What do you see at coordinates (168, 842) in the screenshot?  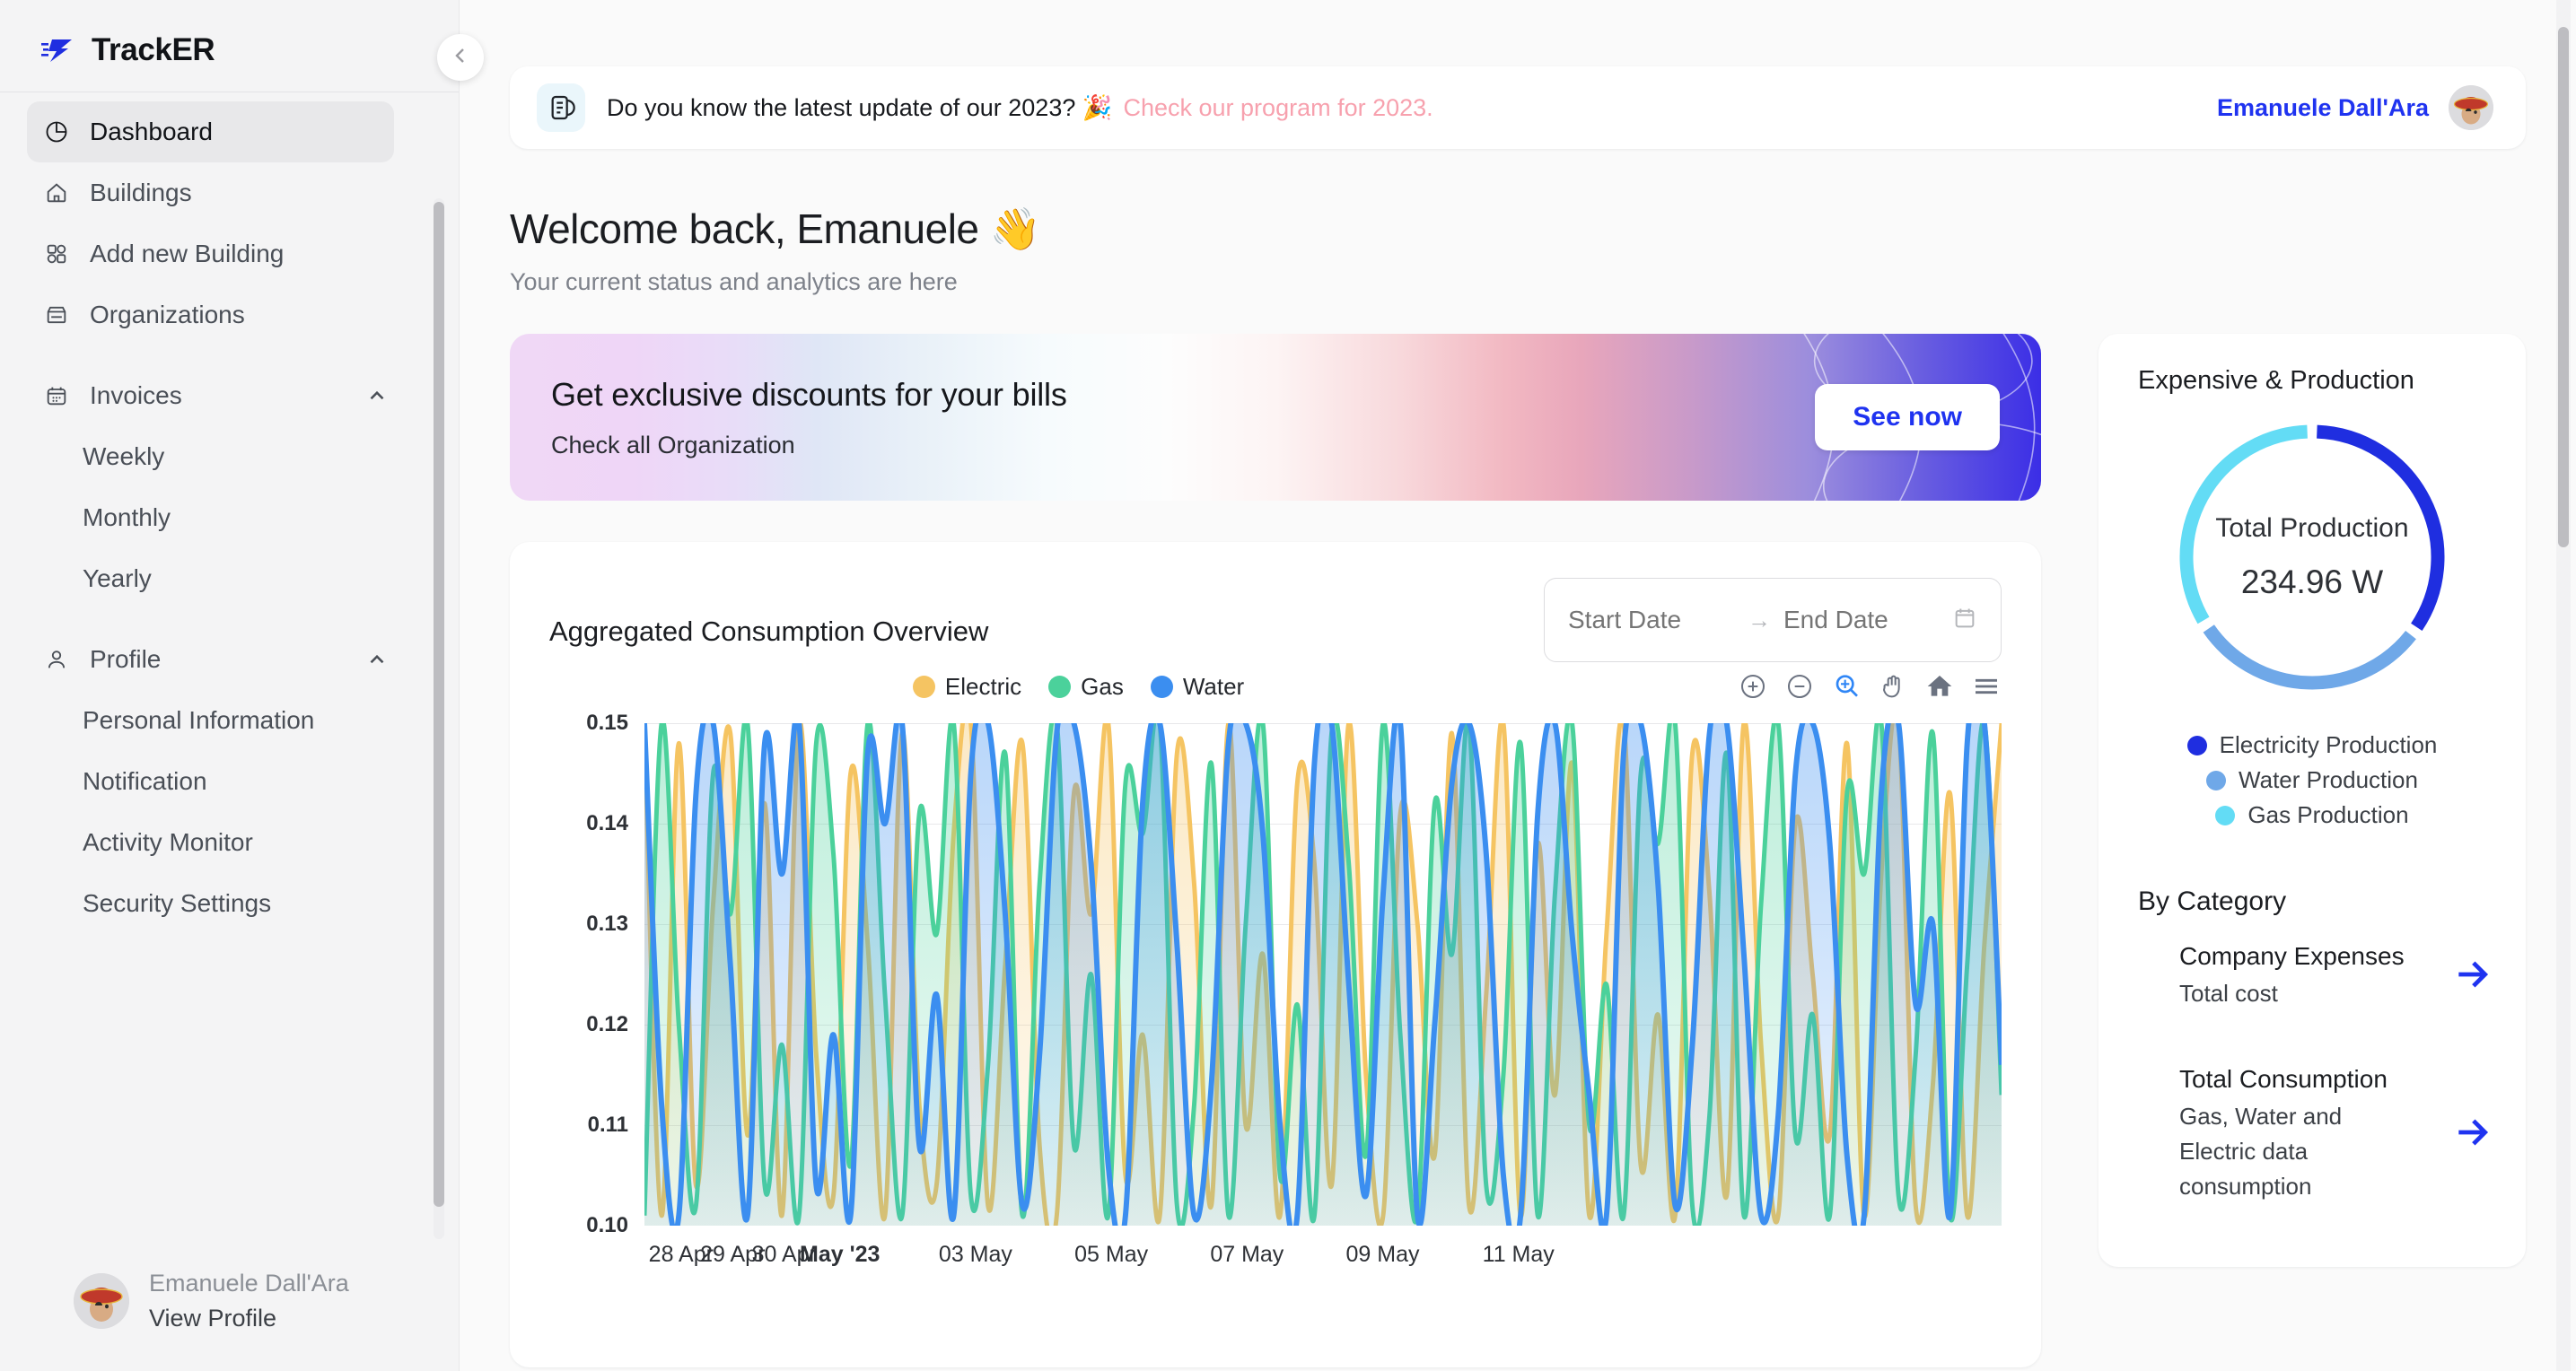 I see `sidebar-sub-label: Activity Monitor` at bounding box center [168, 842].